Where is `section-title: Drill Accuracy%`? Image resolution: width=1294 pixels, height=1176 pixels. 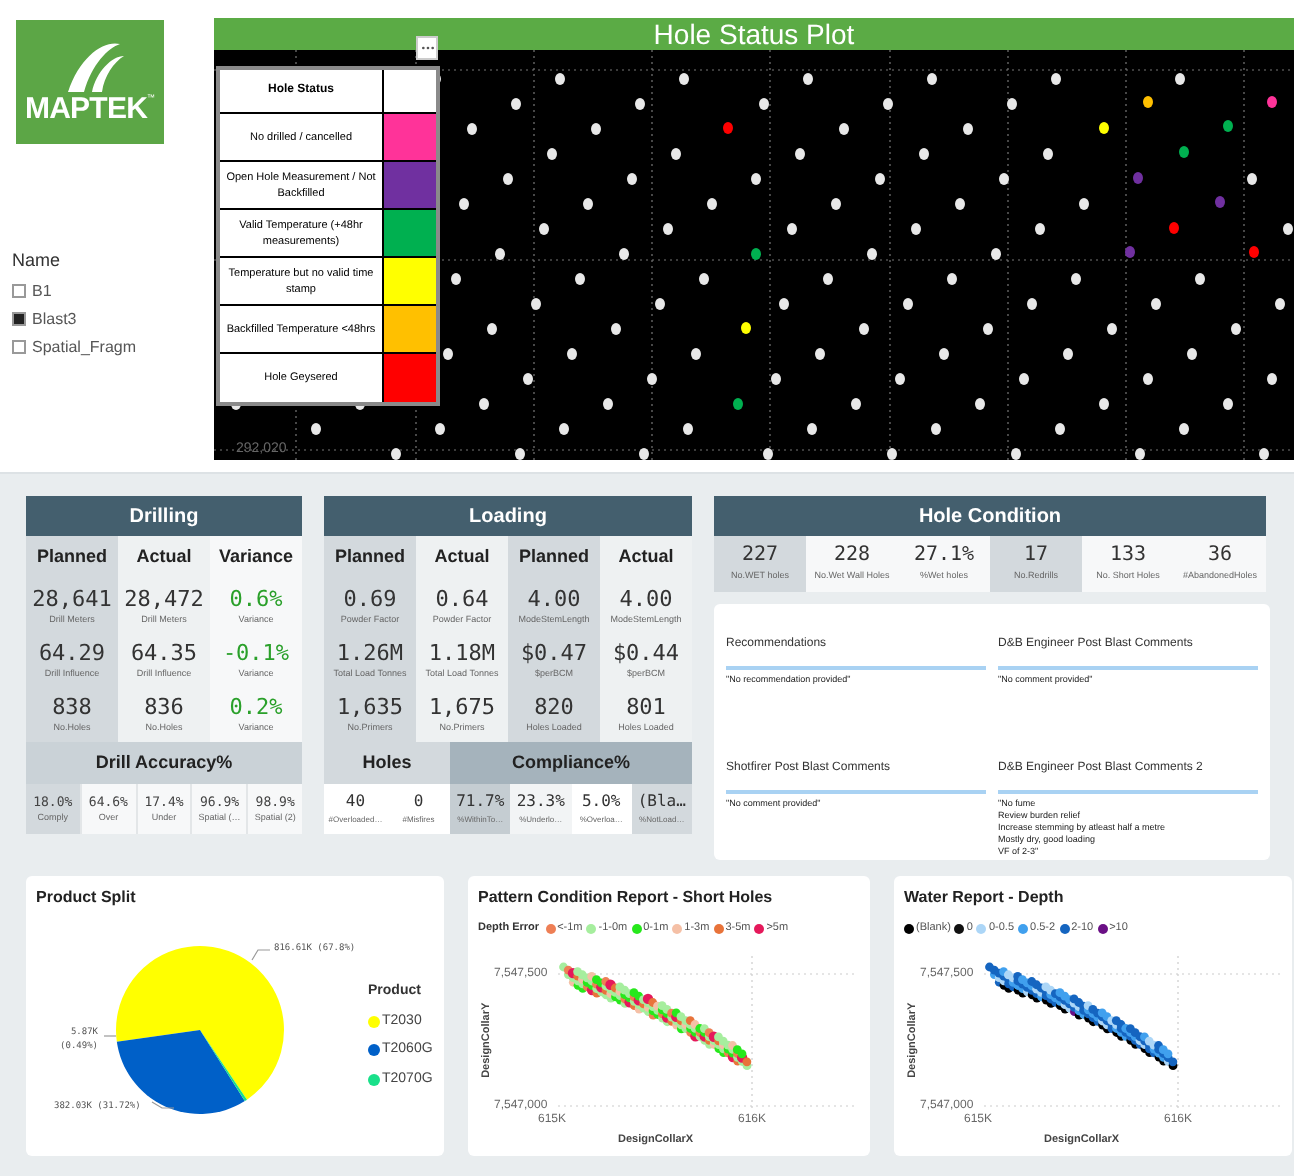 section-title: Drill Accuracy% is located at coordinates (164, 762).